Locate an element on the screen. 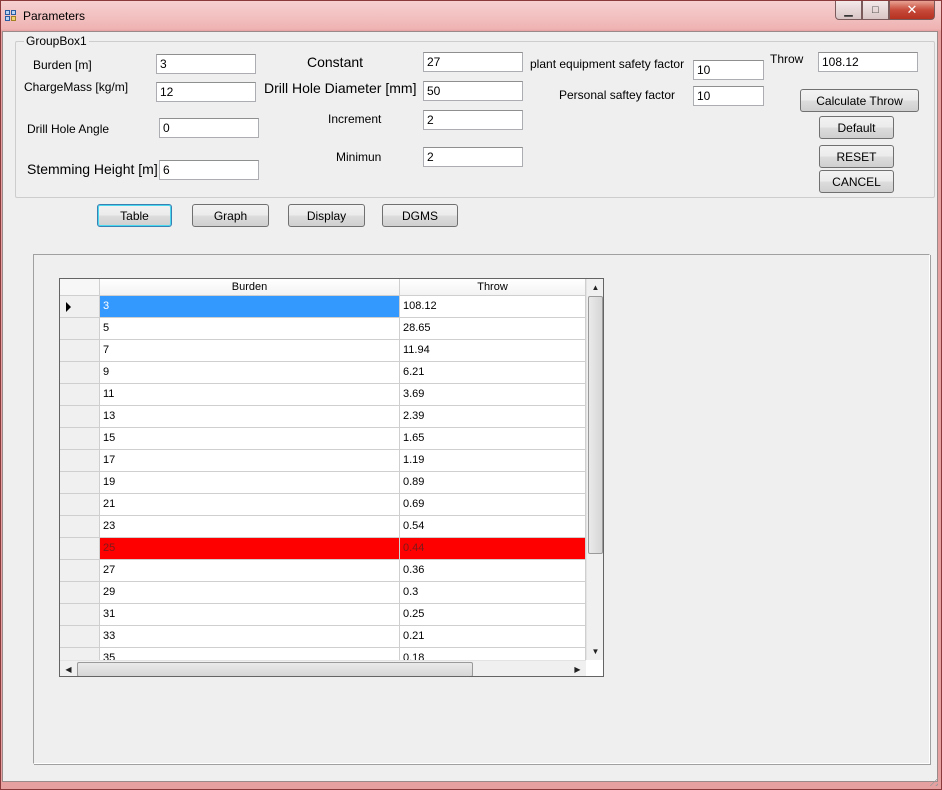 The image size is (942, 790). table-row: 29 0.3 is located at coordinates (323, 593).